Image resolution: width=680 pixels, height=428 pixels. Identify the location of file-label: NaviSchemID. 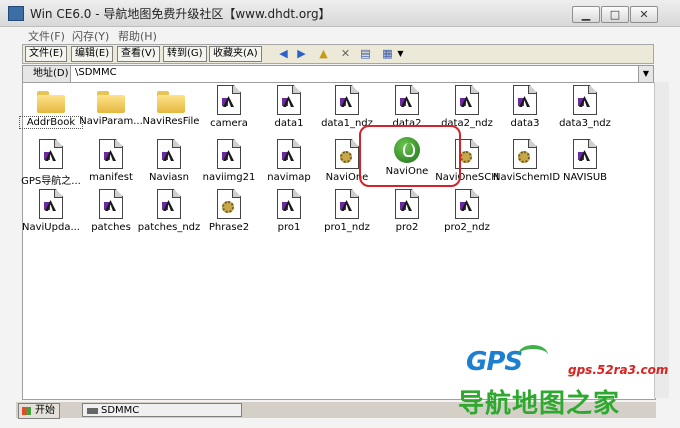
(527, 177).